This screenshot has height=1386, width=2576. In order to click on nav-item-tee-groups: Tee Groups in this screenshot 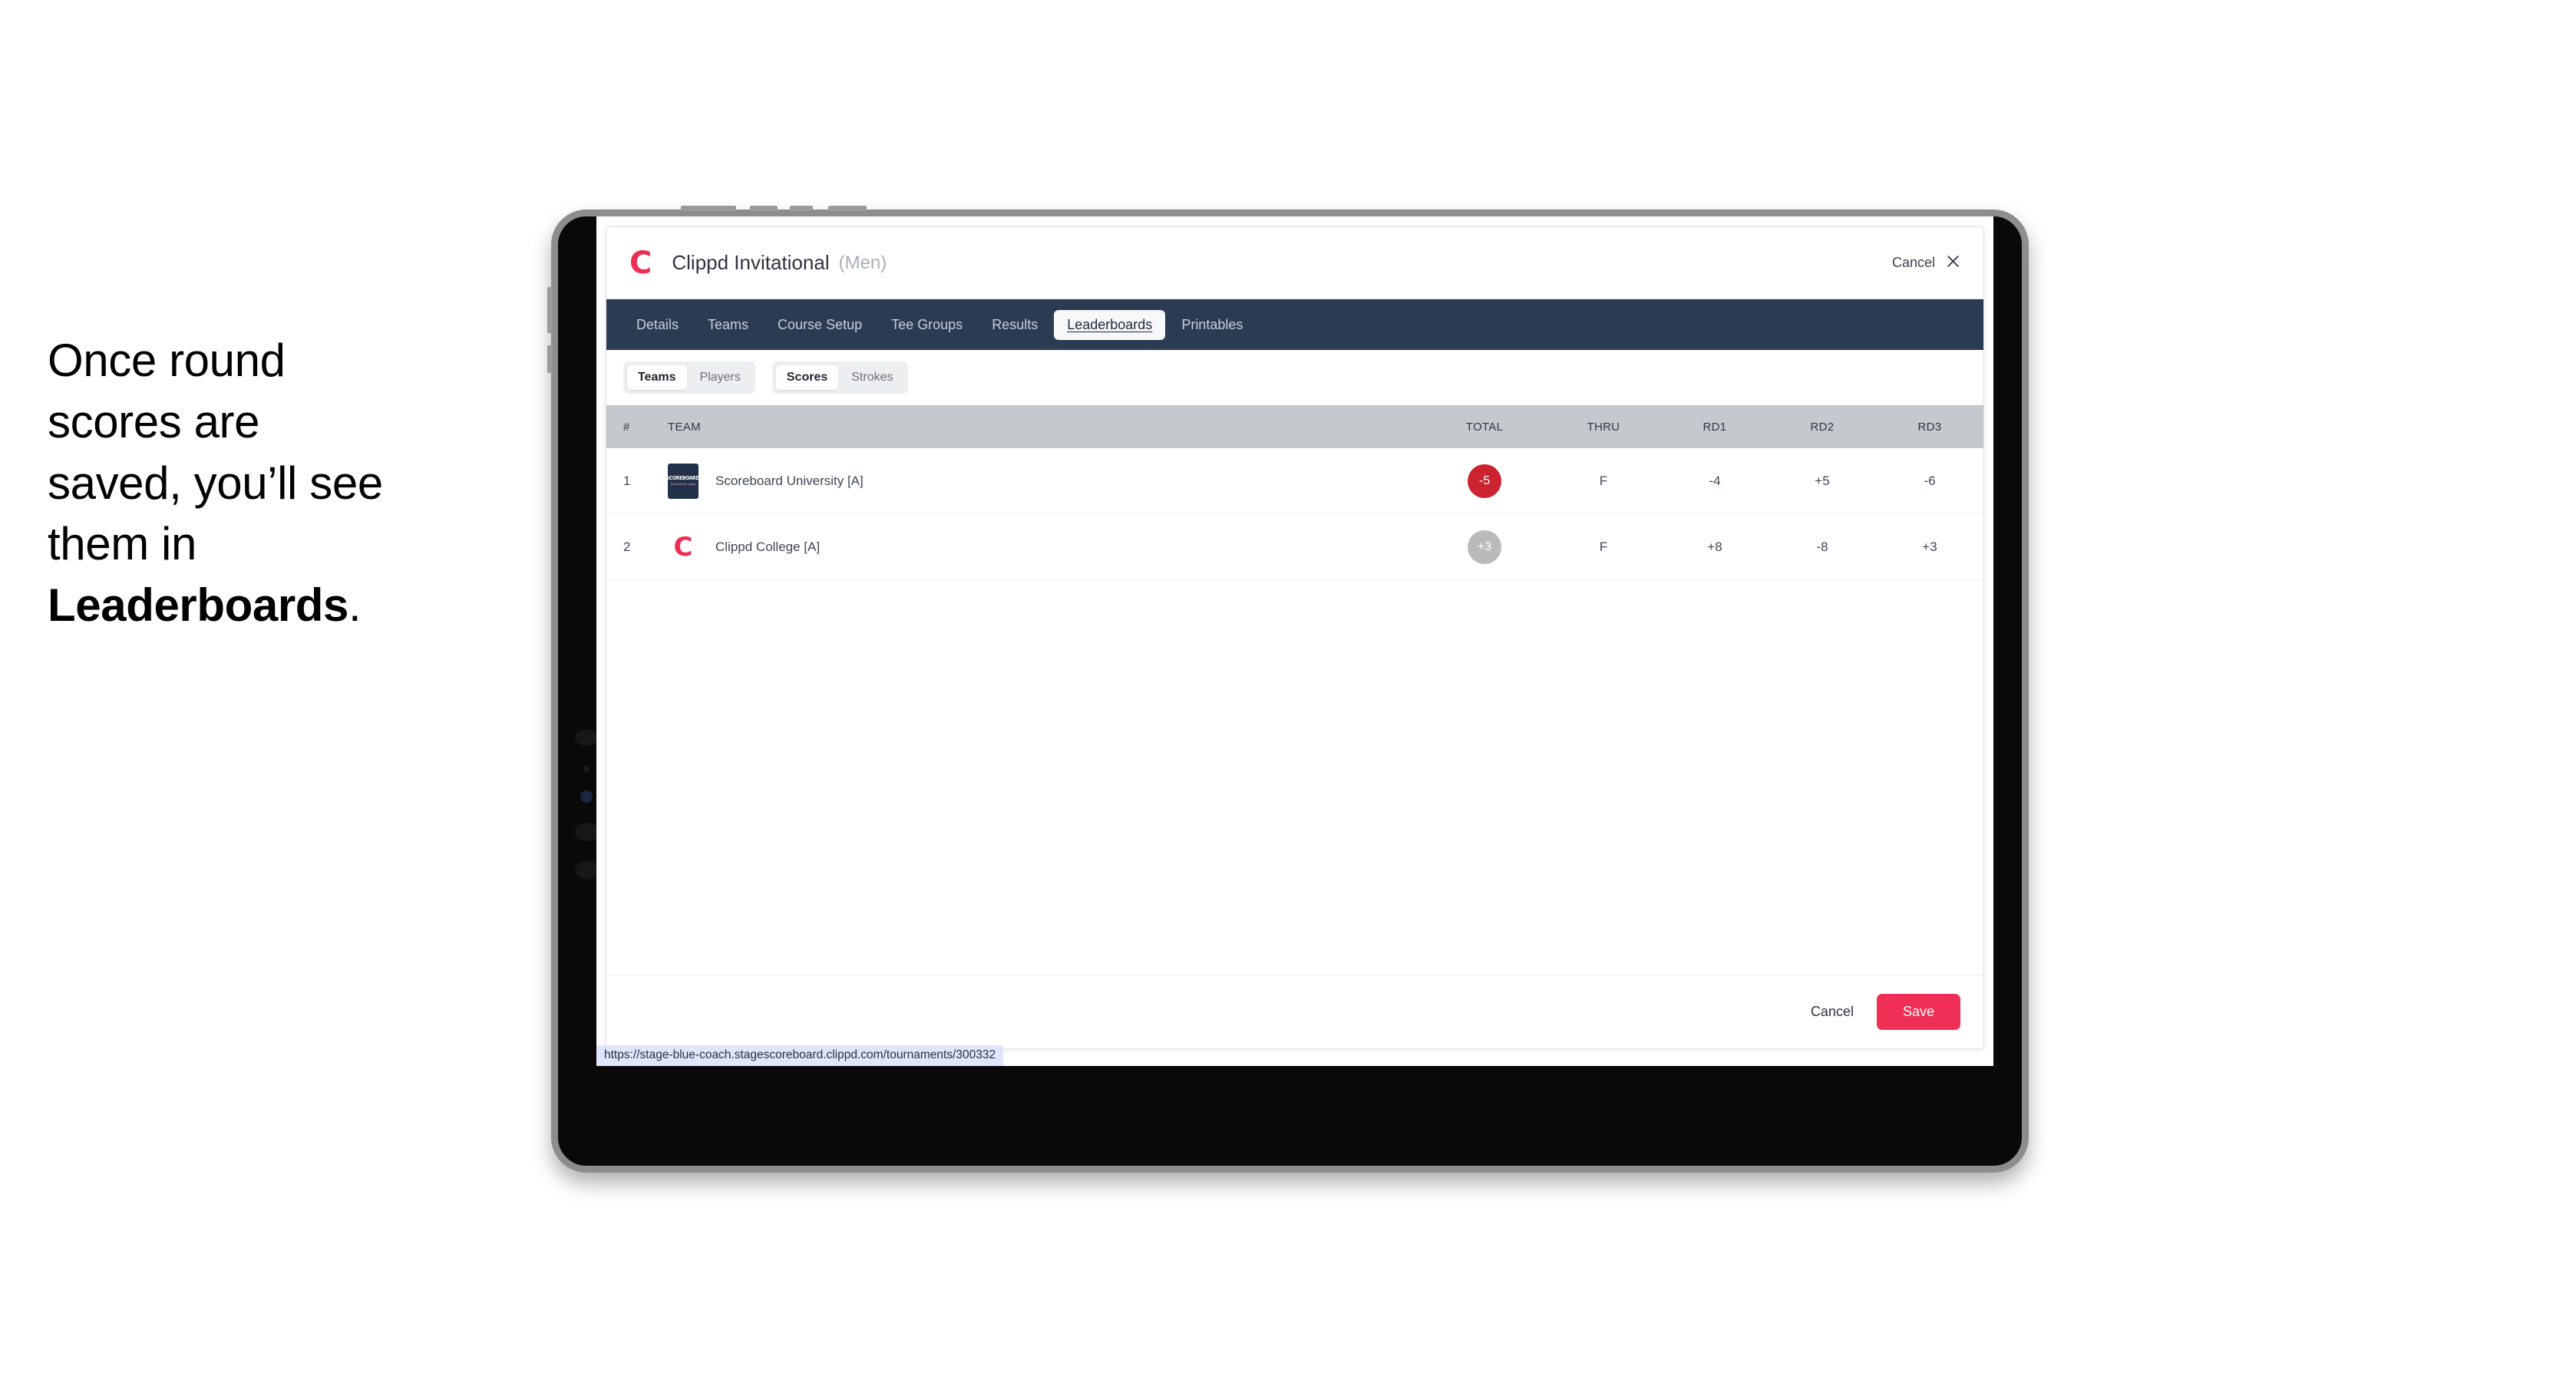, I will do `click(927, 325)`.